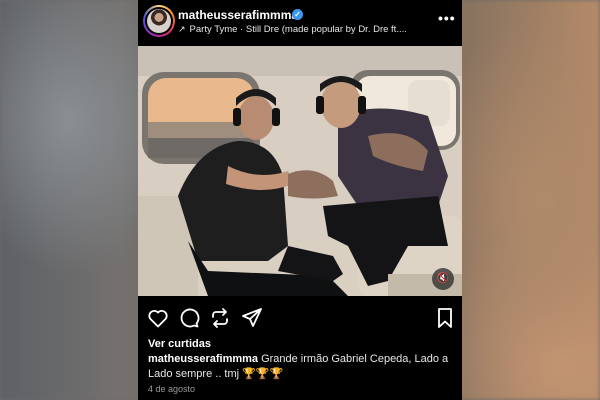 The width and height of the screenshot is (600, 400). What do you see at coordinates (297, 14) in the screenshot?
I see `verified-badge-icon: ✓` at bounding box center [297, 14].